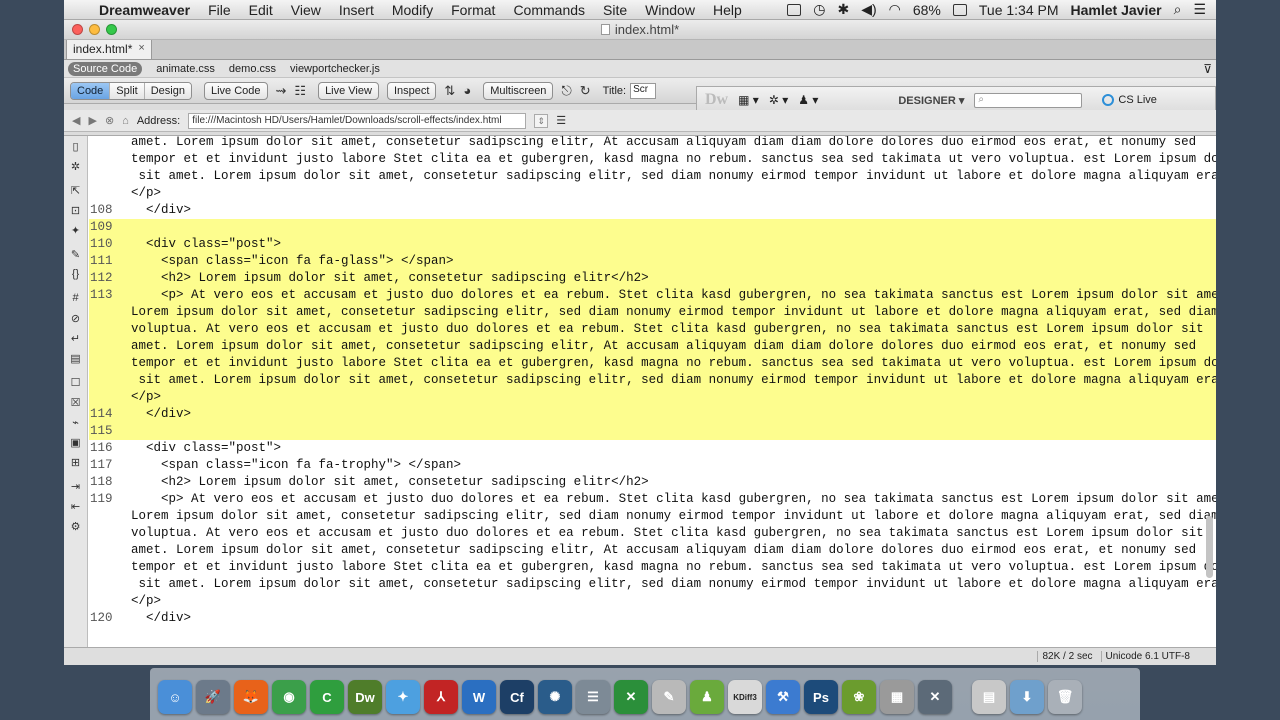  Describe the element at coordinates (167, 90) in the screenshot. I see `design-view-button: Design` at that location.